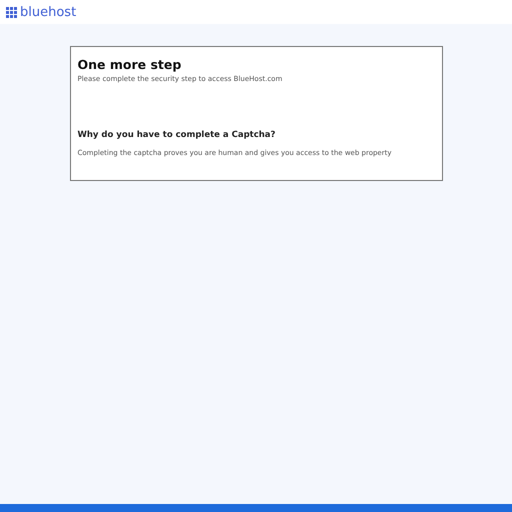  What do you see at coordinates (11, 12) in the screenshot?
I see `grid-logo-icon` at bounding box center [11, 12].